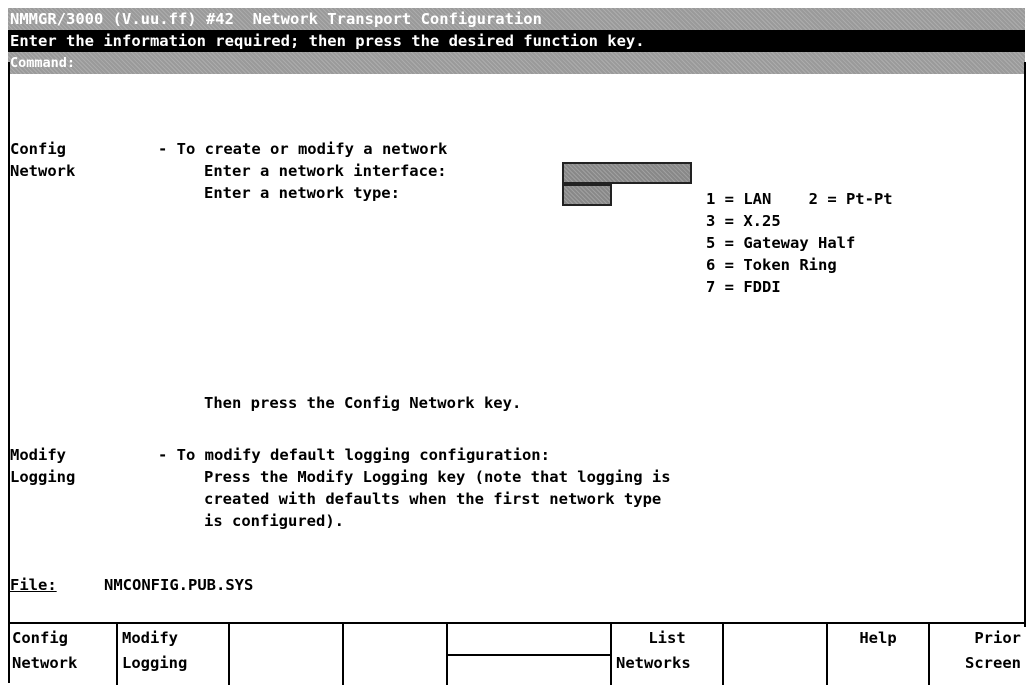 Image resolution: width=1028 pixels, height=685 pixels. Describe the element at coordinates (155, 663) in the screenshot. I see `fkey-label-bottom: Logging` at that location.